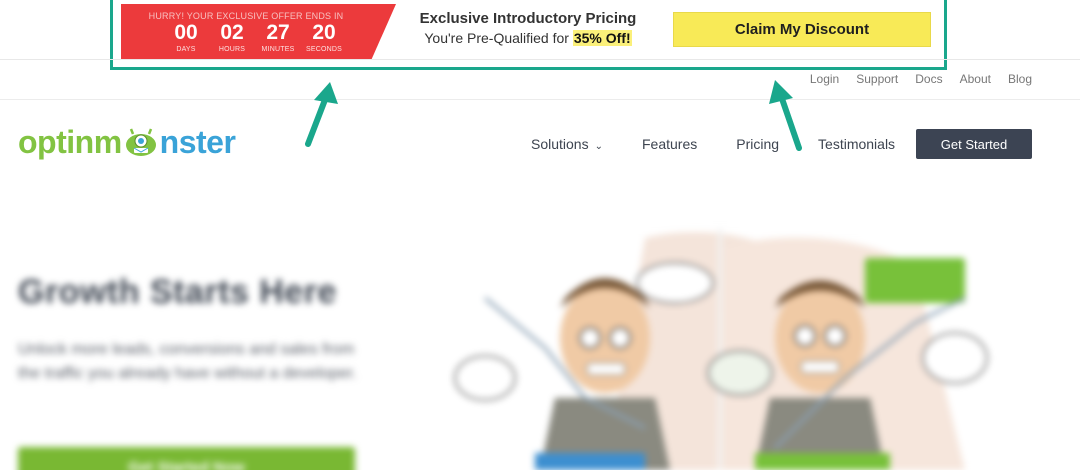 The width and height of the screenshot is (1080, 470). Describe the element at coordinates (321, 114) in the screenshot. I see `annotation-arrow-left` at that location.